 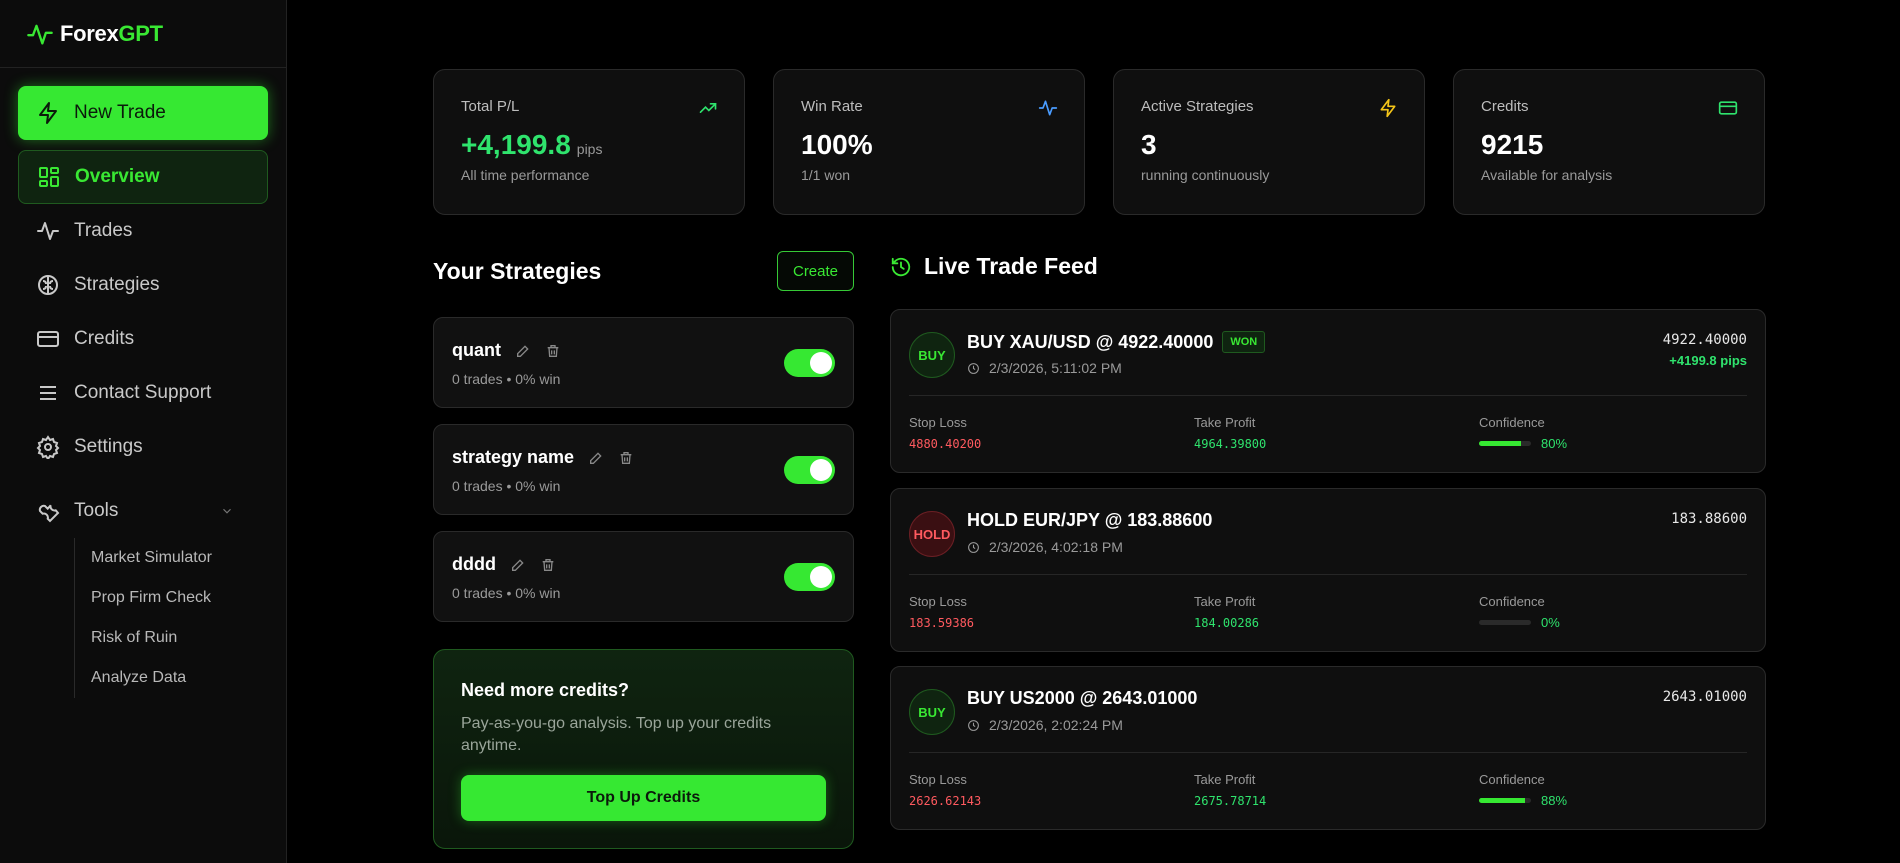 I want to click on confidence-meter: 80%, so click(x=1523, y=443).